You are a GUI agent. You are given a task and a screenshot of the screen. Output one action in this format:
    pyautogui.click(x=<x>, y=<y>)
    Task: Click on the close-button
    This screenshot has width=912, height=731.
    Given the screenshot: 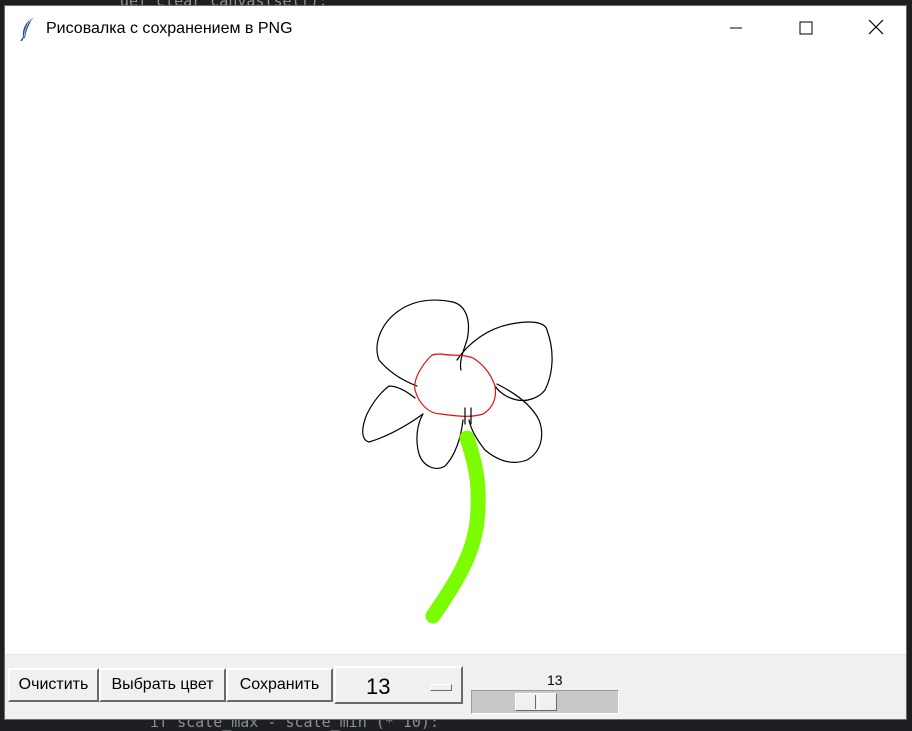 What is the action you would take?
    pyautogui.click(x=876, y=29)
    